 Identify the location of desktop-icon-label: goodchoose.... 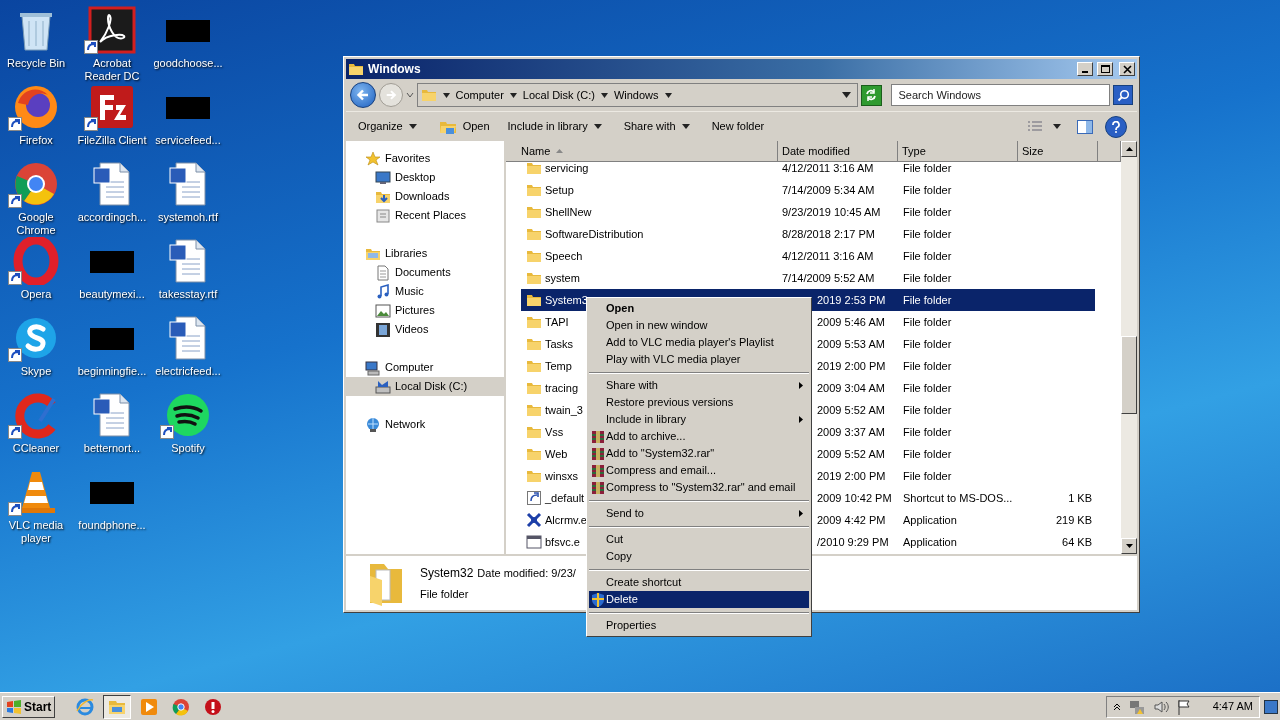
(188, 63).